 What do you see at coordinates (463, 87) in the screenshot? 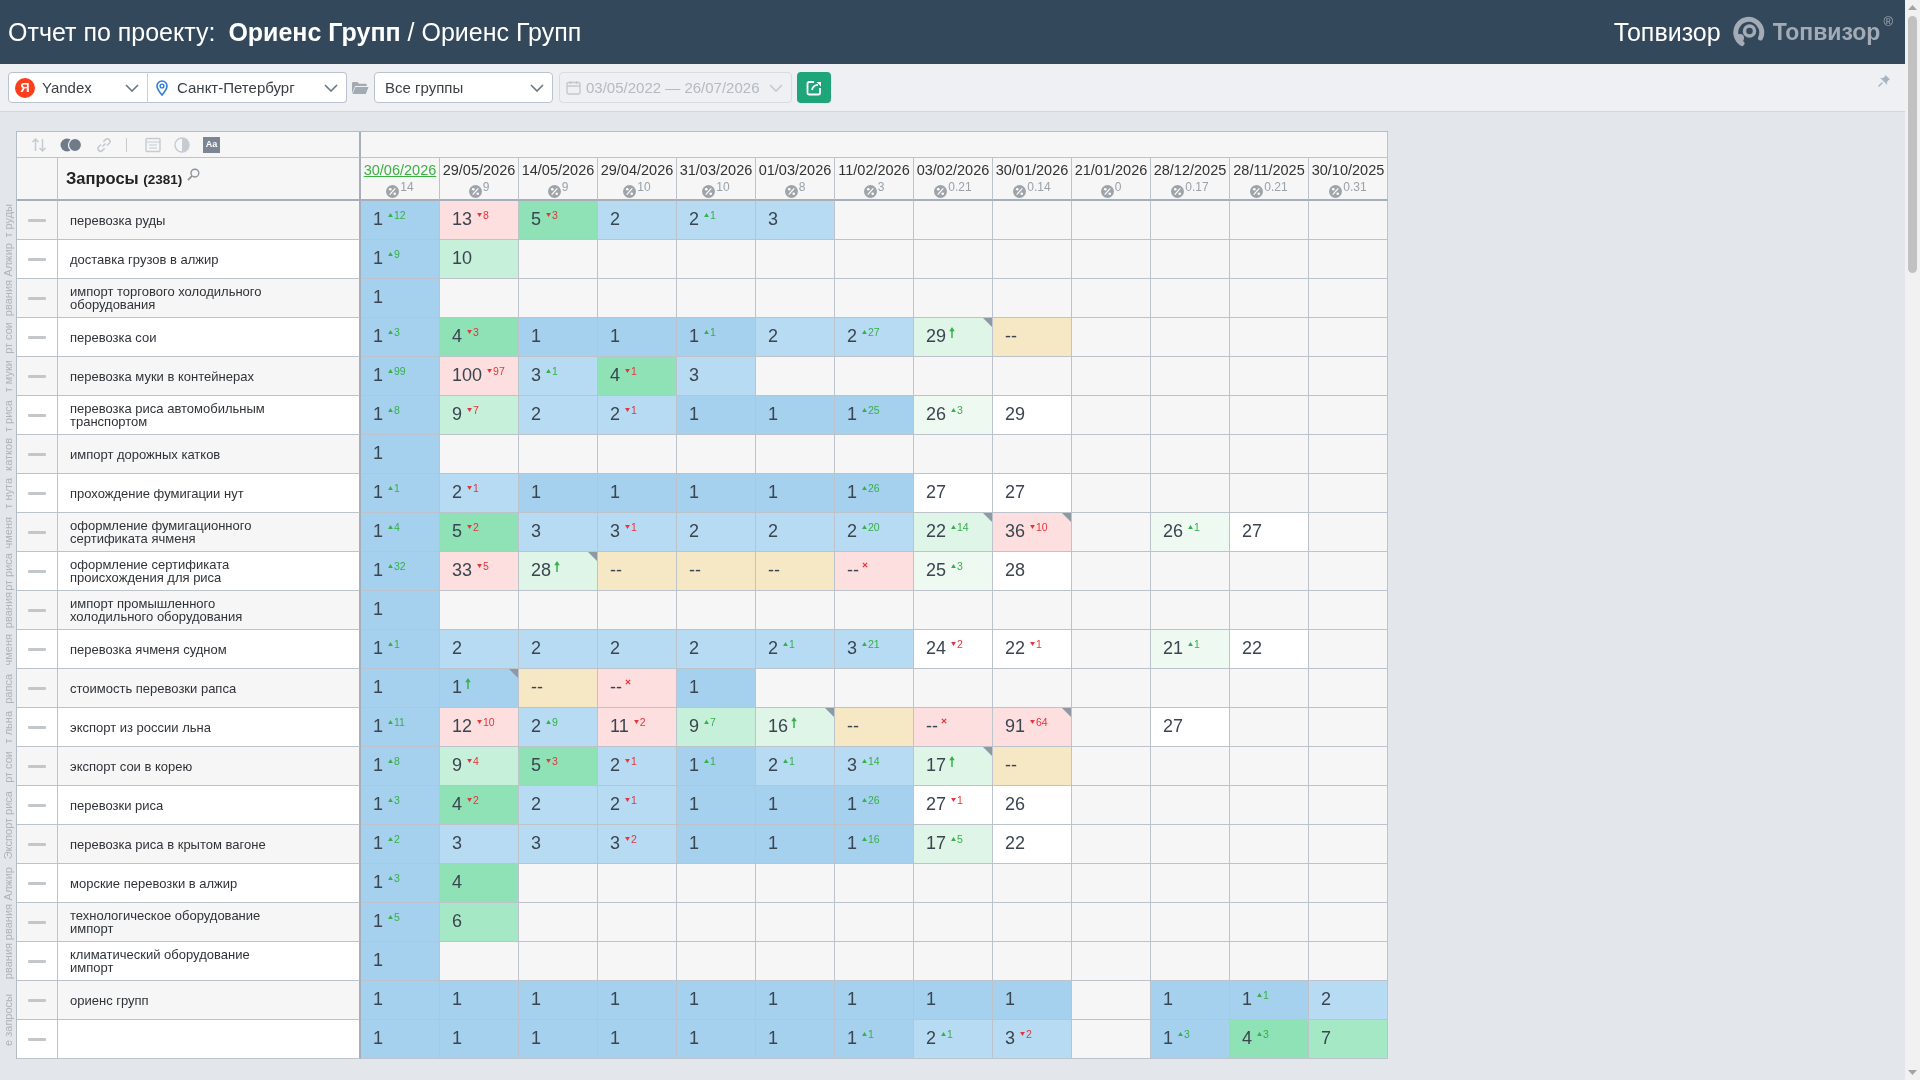
I see `group-select: Все группы` at bounding box center [463, 87].